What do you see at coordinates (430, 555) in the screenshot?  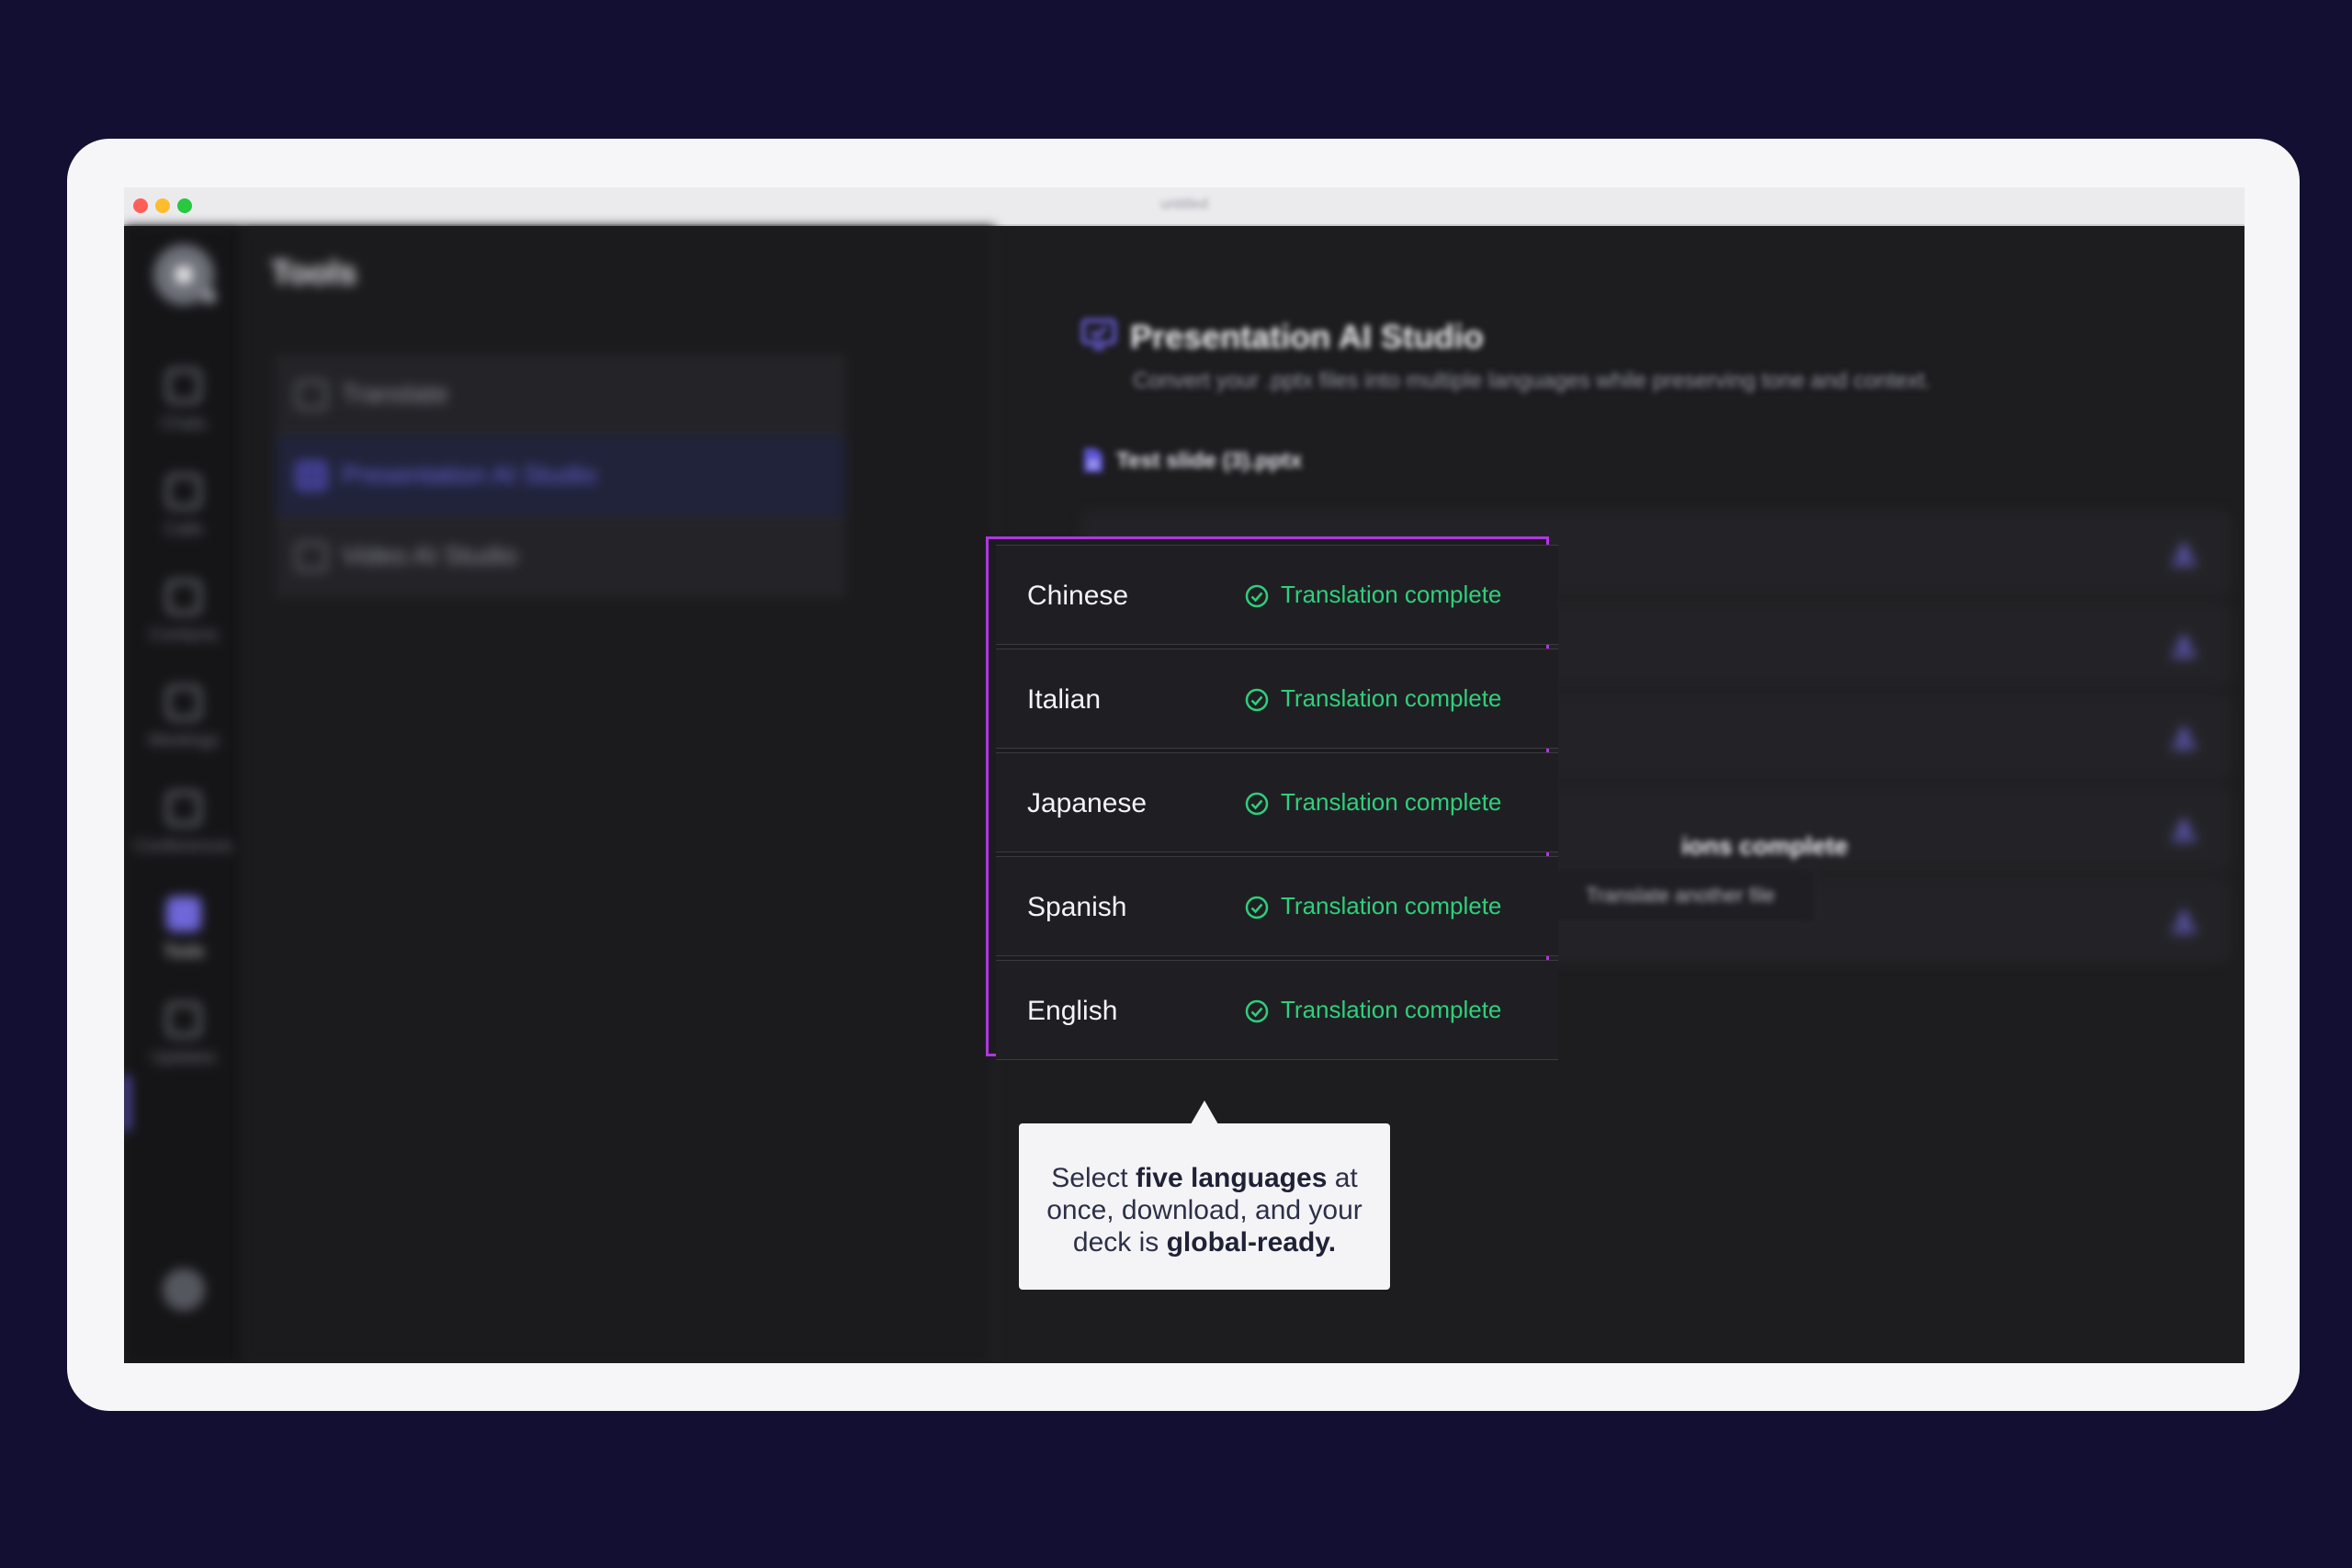 I see `tool-item-label: Video AI Studio` at bounding box center [430, 555].